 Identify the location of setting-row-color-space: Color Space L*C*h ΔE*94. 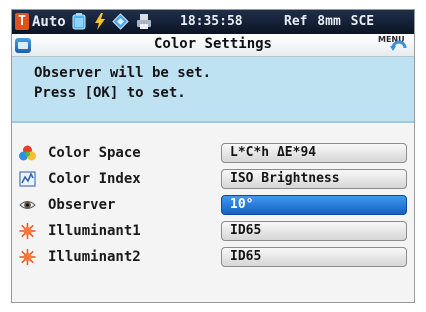
(213, 153).